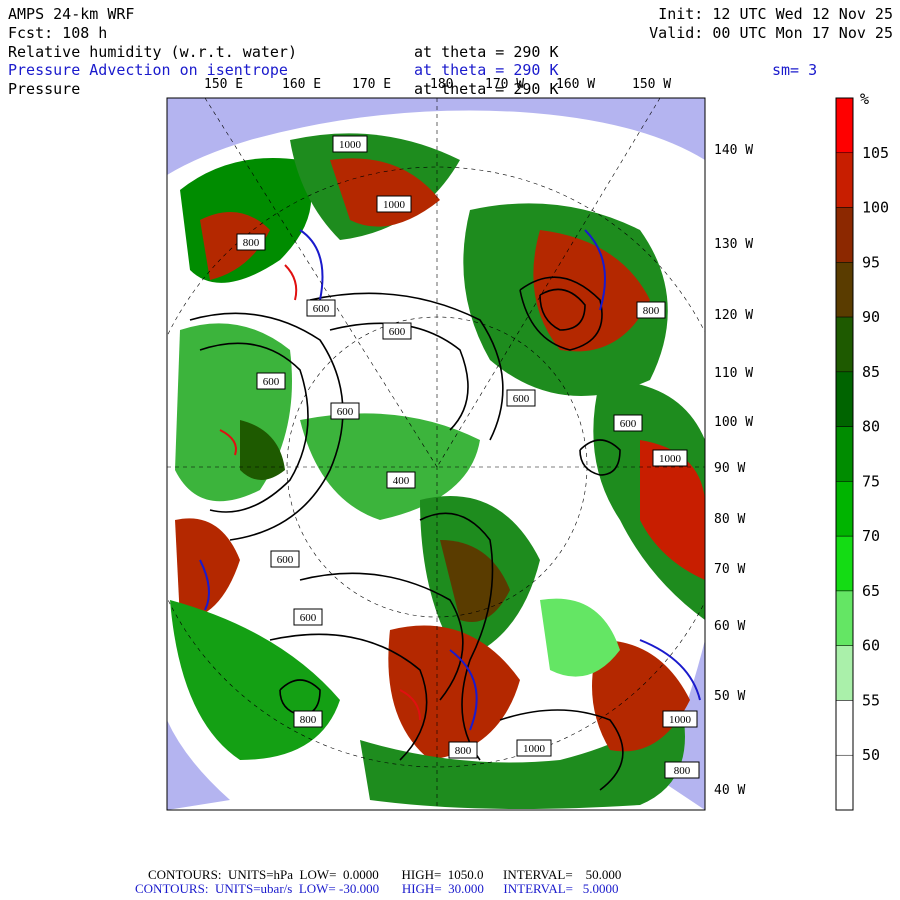 This screenshot has width=900, height=900. I want to click on lon-label: 70 W, so click(729, 569).